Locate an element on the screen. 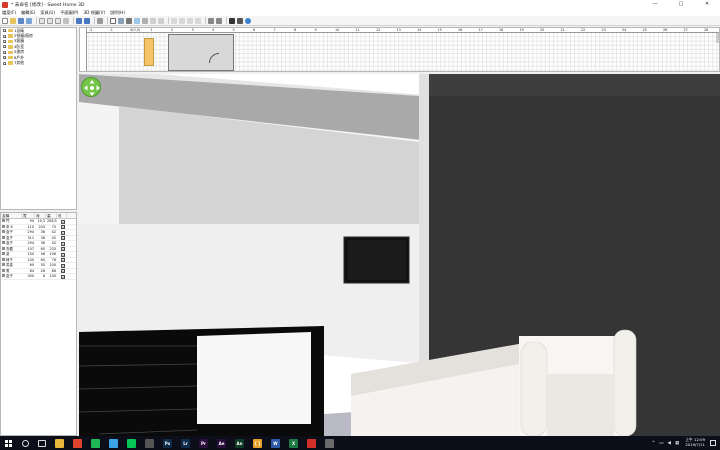 Image resolution: width=720 pixels, height=450 pixels. network-icon: ▭ is located at coordinates (661, 443).